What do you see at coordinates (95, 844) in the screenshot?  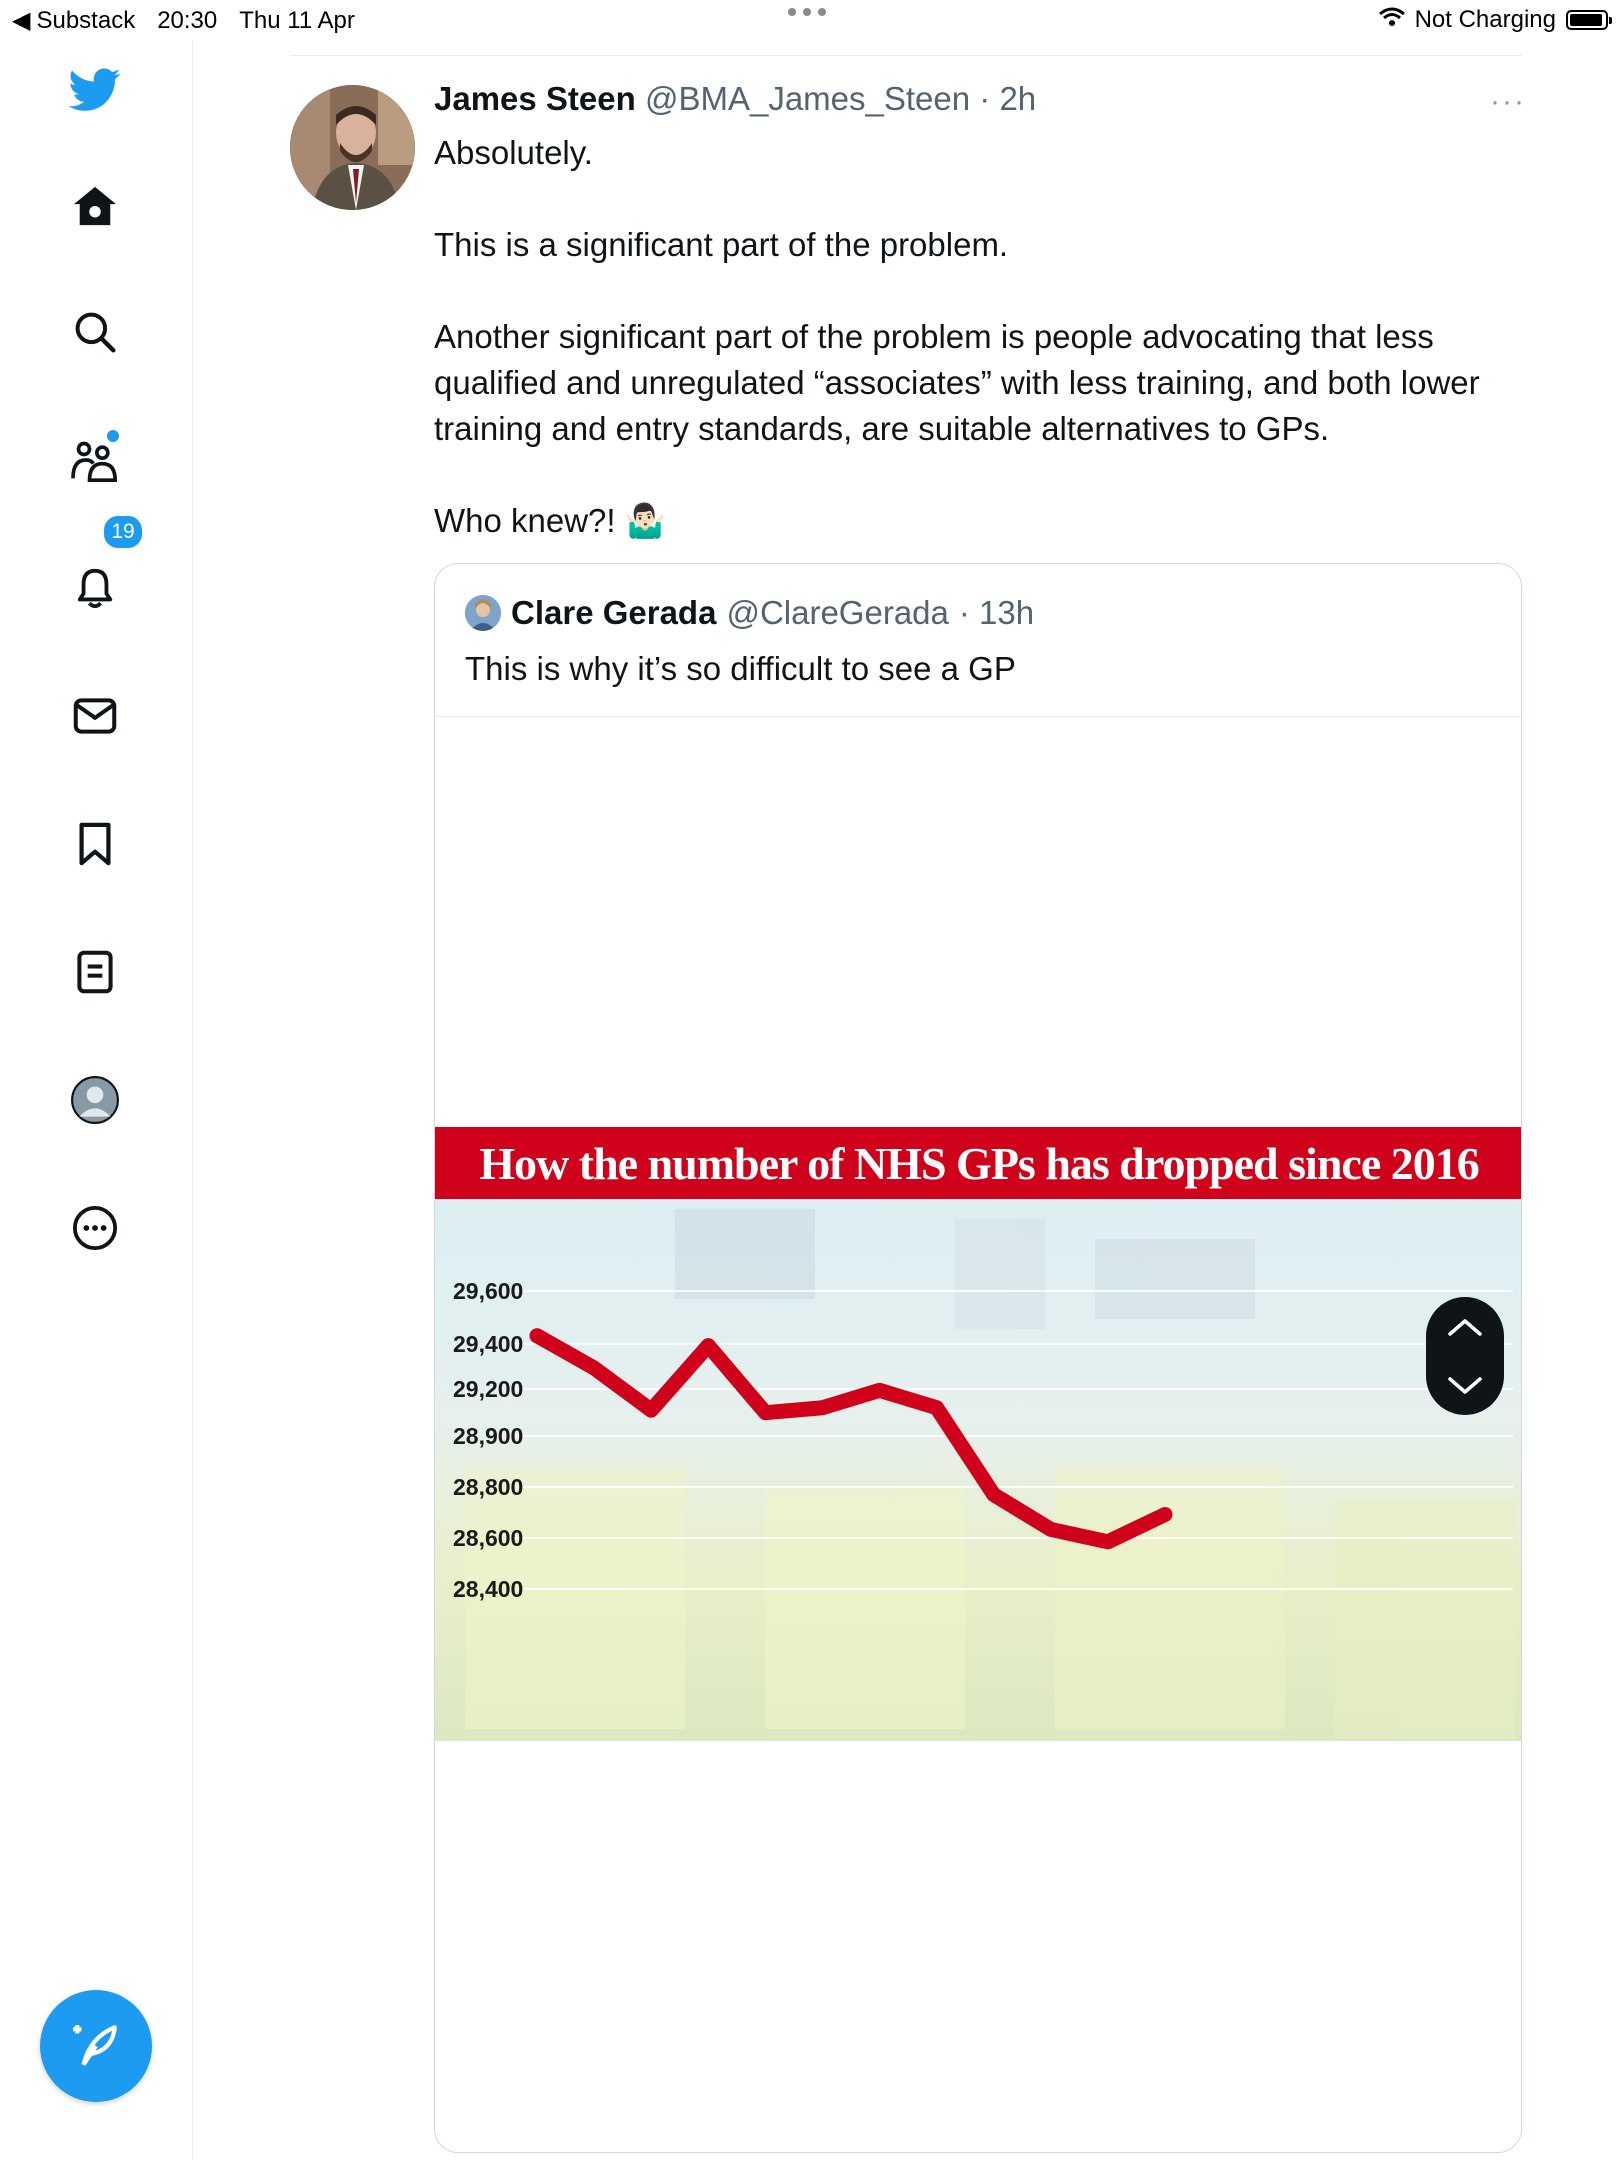 I see `bookmarks-icon` at bounding box center [95, 844].